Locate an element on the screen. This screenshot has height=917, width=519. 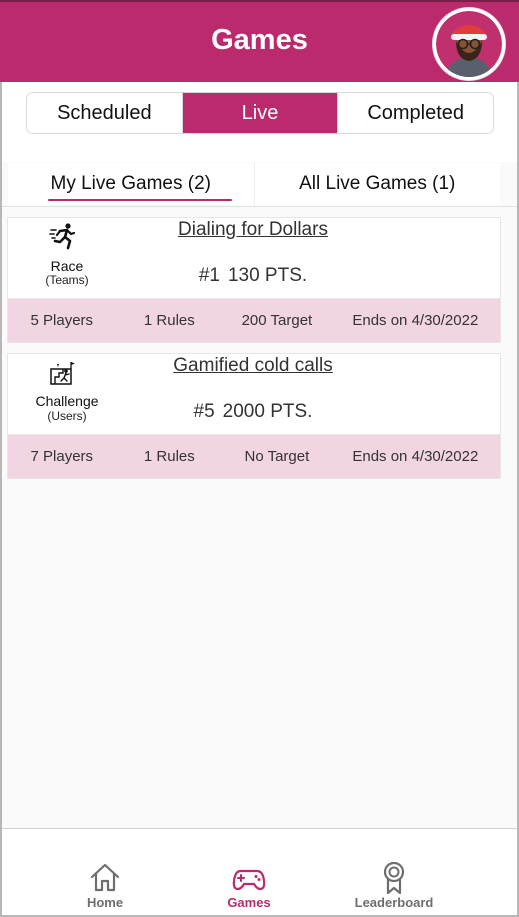
nav-games-label: Games is located at coordinates (249, 902).